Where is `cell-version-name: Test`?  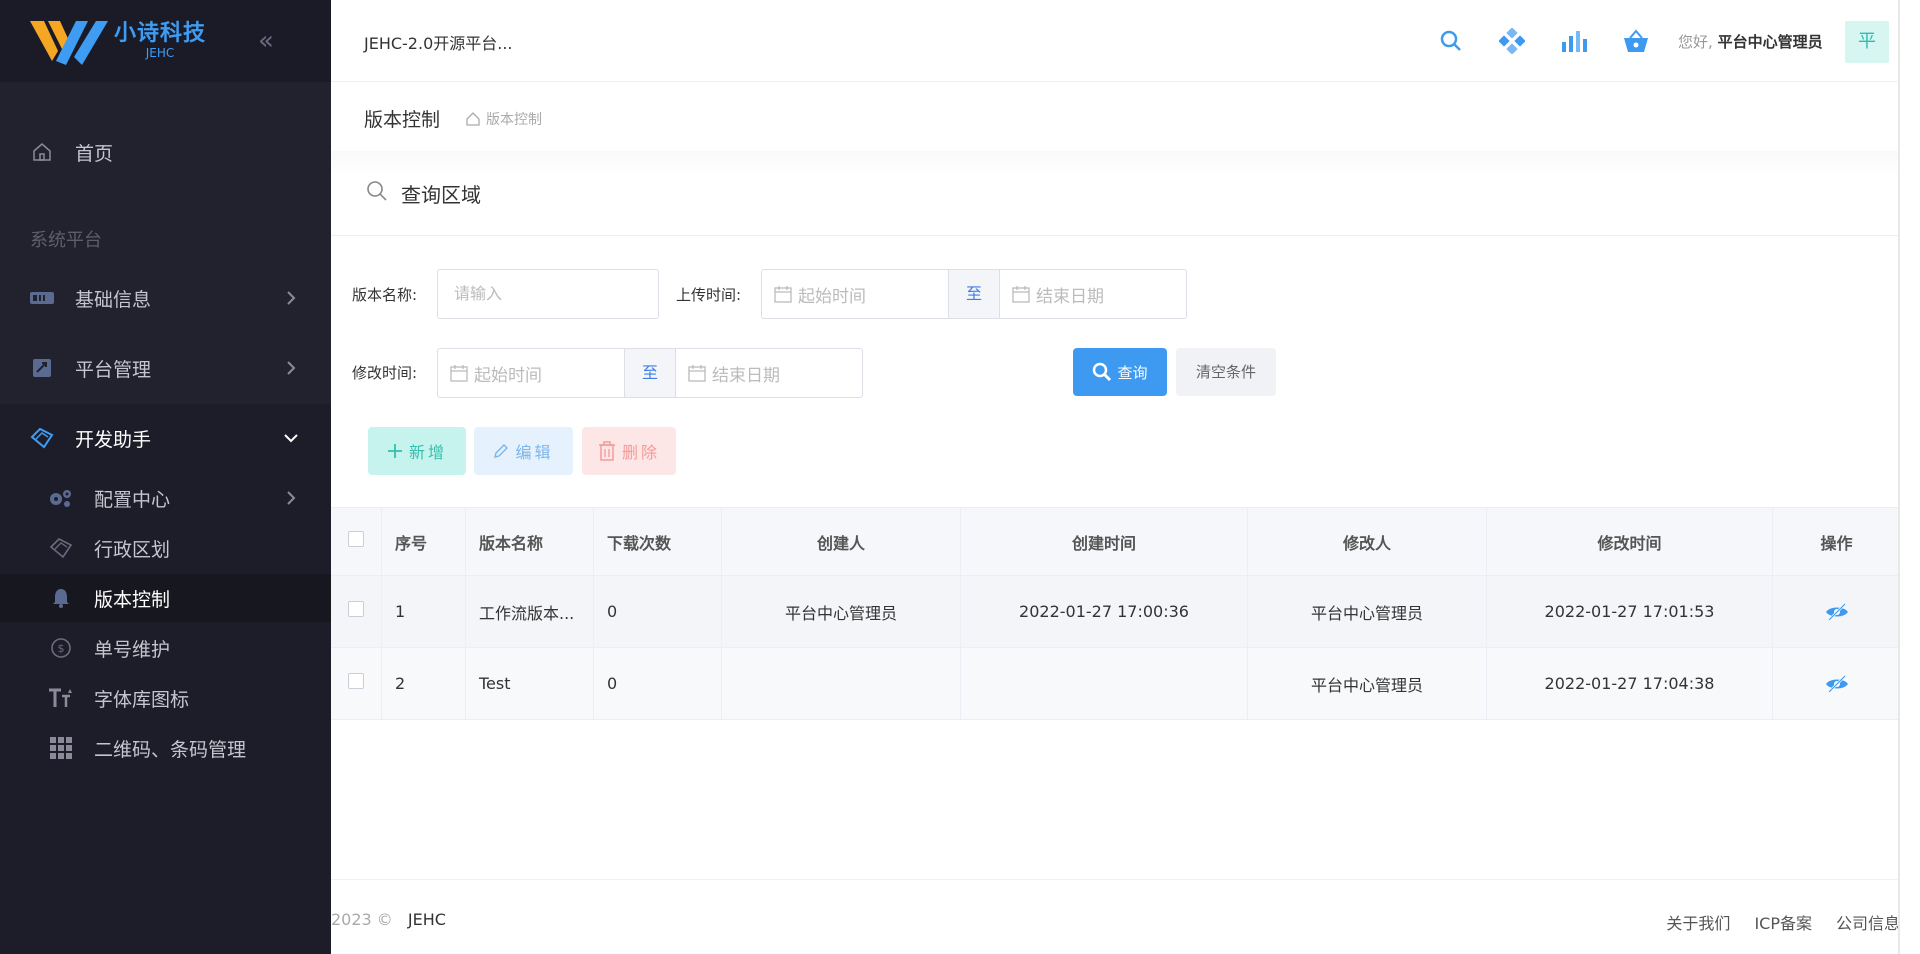
cell-version-name: Test is located at coordinates (530, 683).